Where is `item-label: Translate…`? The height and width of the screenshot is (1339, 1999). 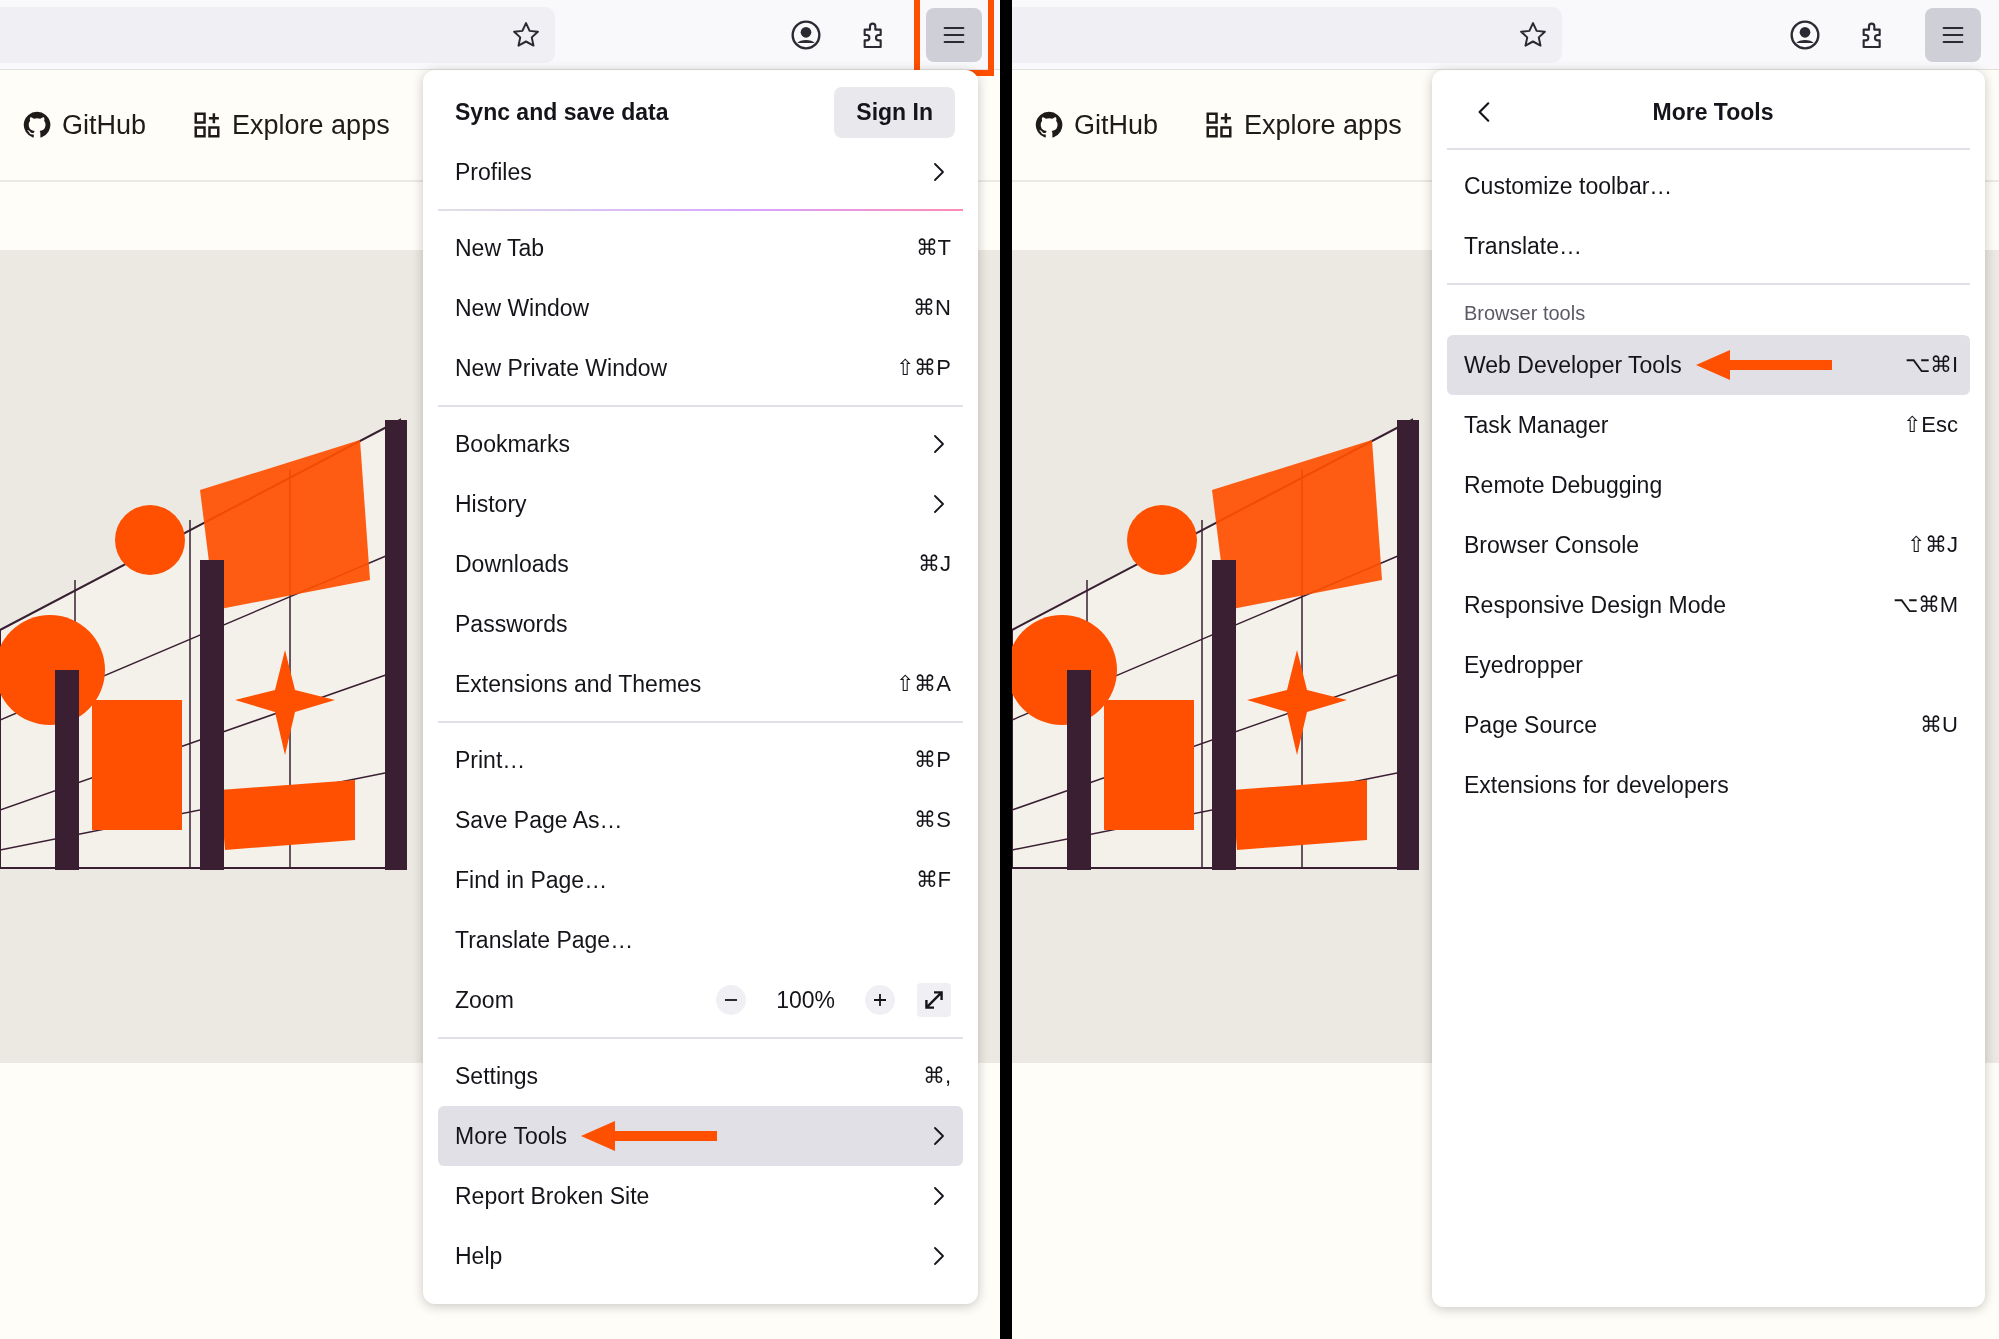 item-label: Translate… is located at coordinates (1523, 246).